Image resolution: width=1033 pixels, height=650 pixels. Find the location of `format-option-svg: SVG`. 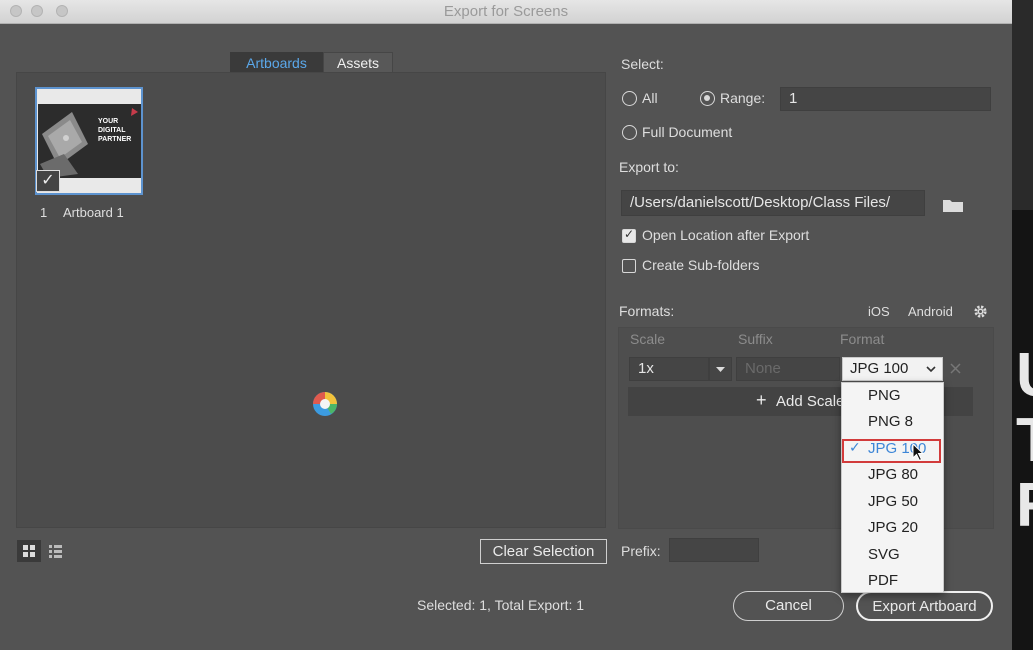

format-option-svg: SVG is located at coordinates (892, 555).